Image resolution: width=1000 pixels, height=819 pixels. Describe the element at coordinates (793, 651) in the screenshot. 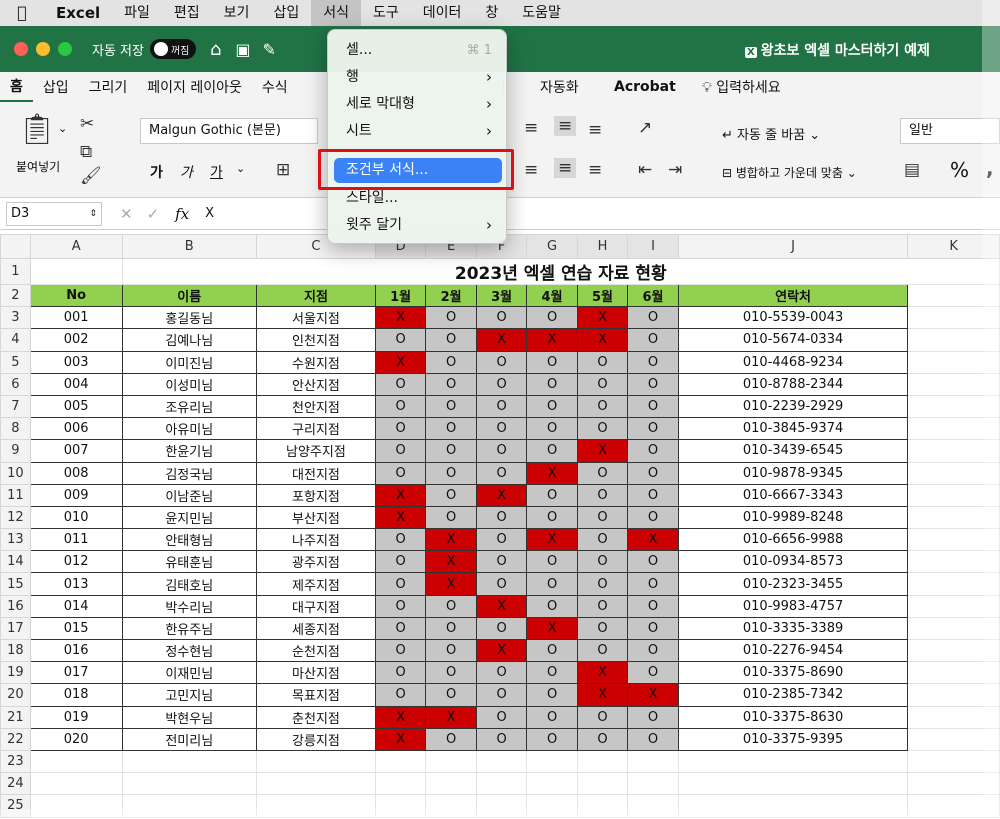

I see `cell: 010-2276-9454` at that location.